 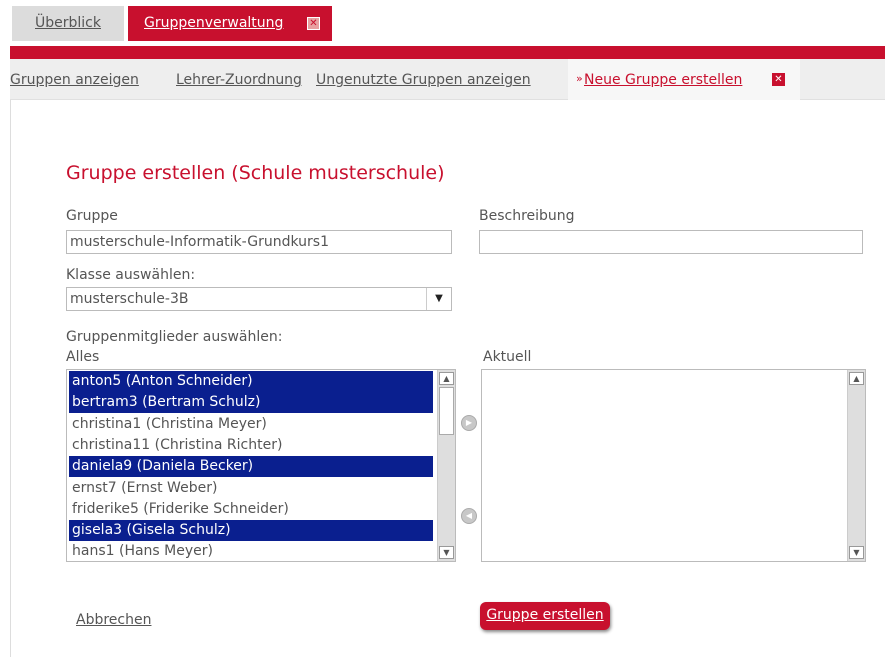 What do you see at coordinates (671, 242) in the screenshot?
I see `description-input` at bounding box center [671, 242].